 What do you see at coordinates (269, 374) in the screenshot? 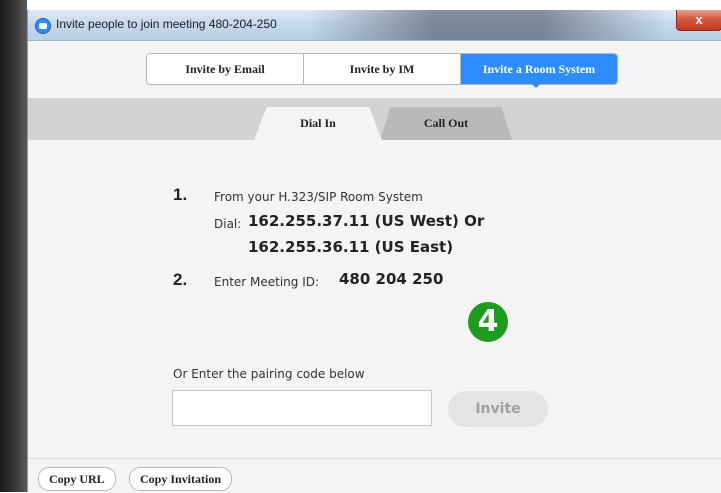
I see `pairing-code-label: Or Enter the pairing code below` at bounding box center [269, 374].